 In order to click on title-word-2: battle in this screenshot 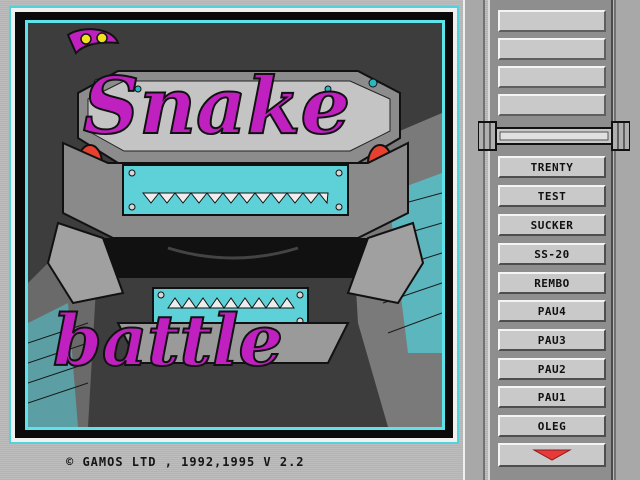, I will do `click(168, 340)`.